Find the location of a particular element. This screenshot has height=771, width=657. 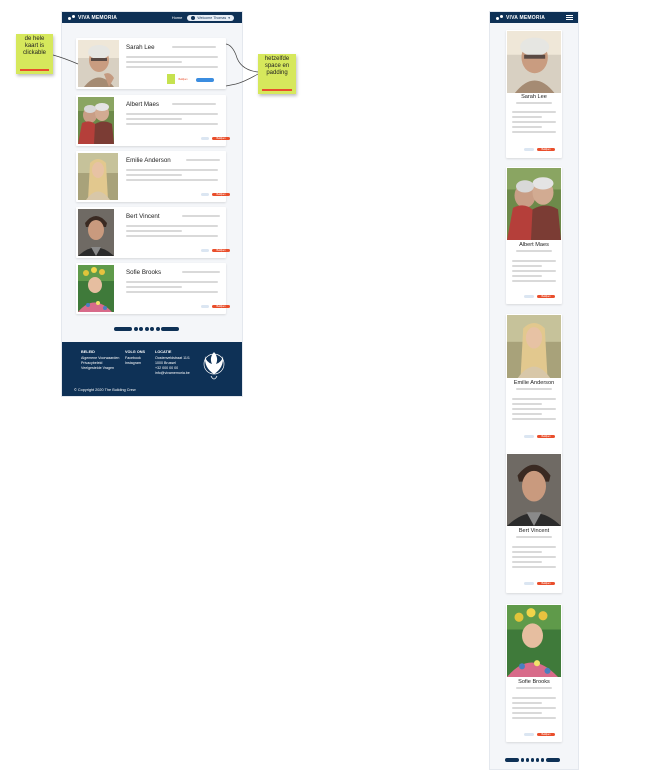

footer-link: Instagram is located at coordinates (135, 363).